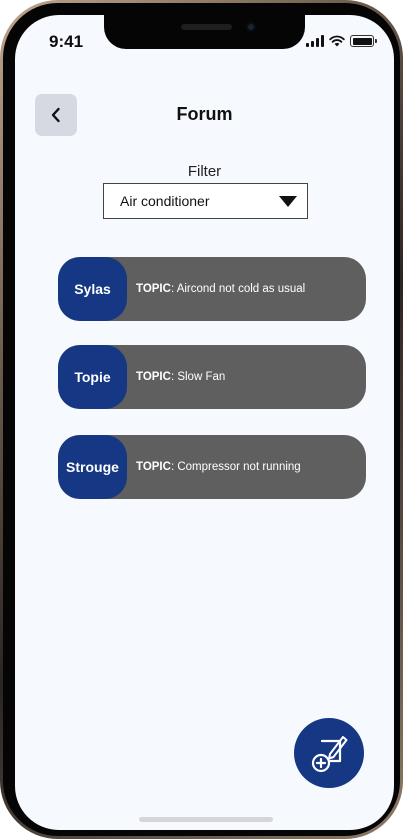 The height and width of the screenshot is (839, 403). I want to click on topic-title: TOPIC: Slow Fan, so click(181, 377).